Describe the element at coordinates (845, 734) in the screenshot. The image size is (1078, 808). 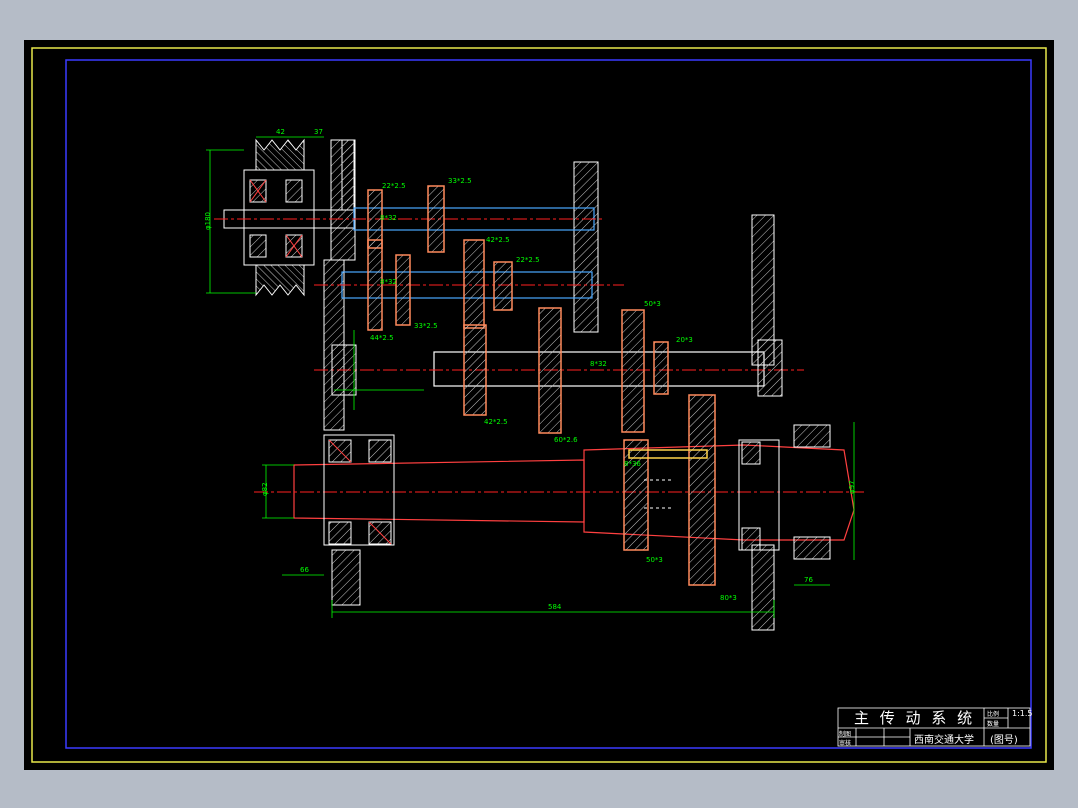
I see `label-drawn: 制图` at that location.